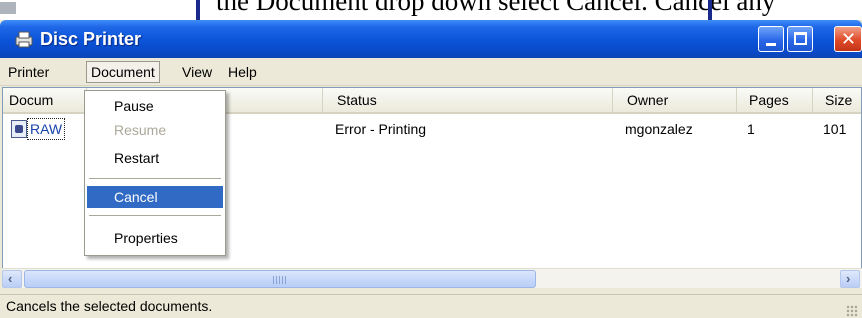 This screenshot has height=318, width=862. I want to click on scroll-grip, so click(280, 280).